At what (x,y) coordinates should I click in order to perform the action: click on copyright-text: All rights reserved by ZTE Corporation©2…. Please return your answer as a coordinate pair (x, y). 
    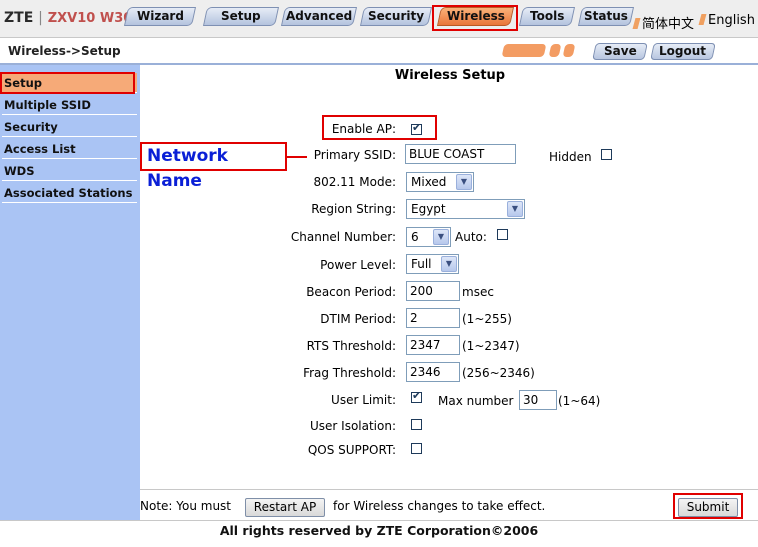
    Looking at the image, I should click on (379, 530).